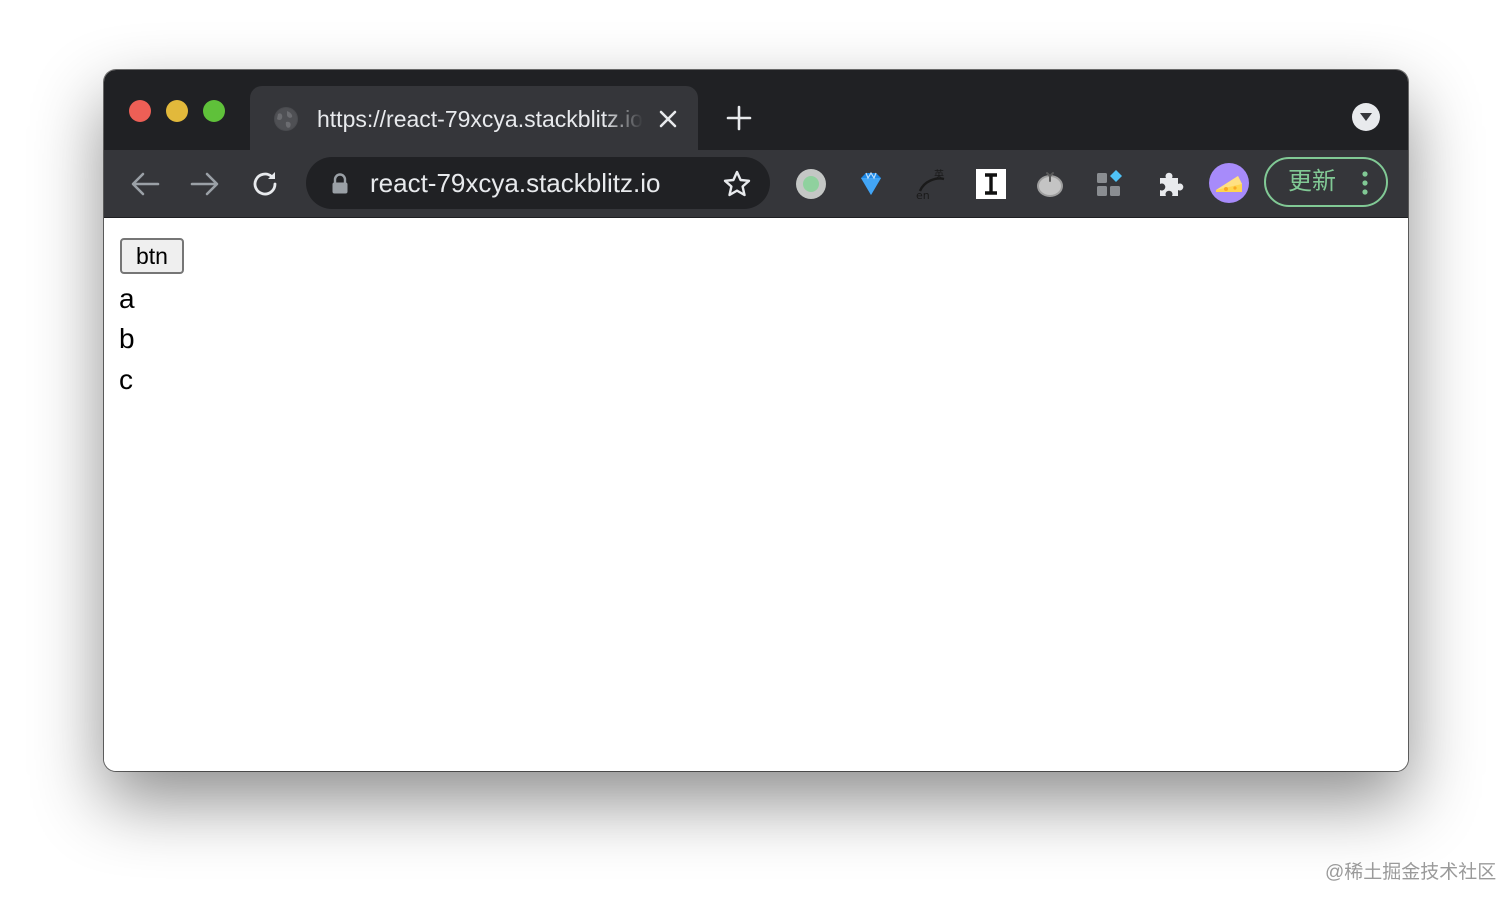 The image size is (1512, 909). Describe the element at coordinates (991, 184) in the screenshot. I see `instapaper-extension-icon` at that location.